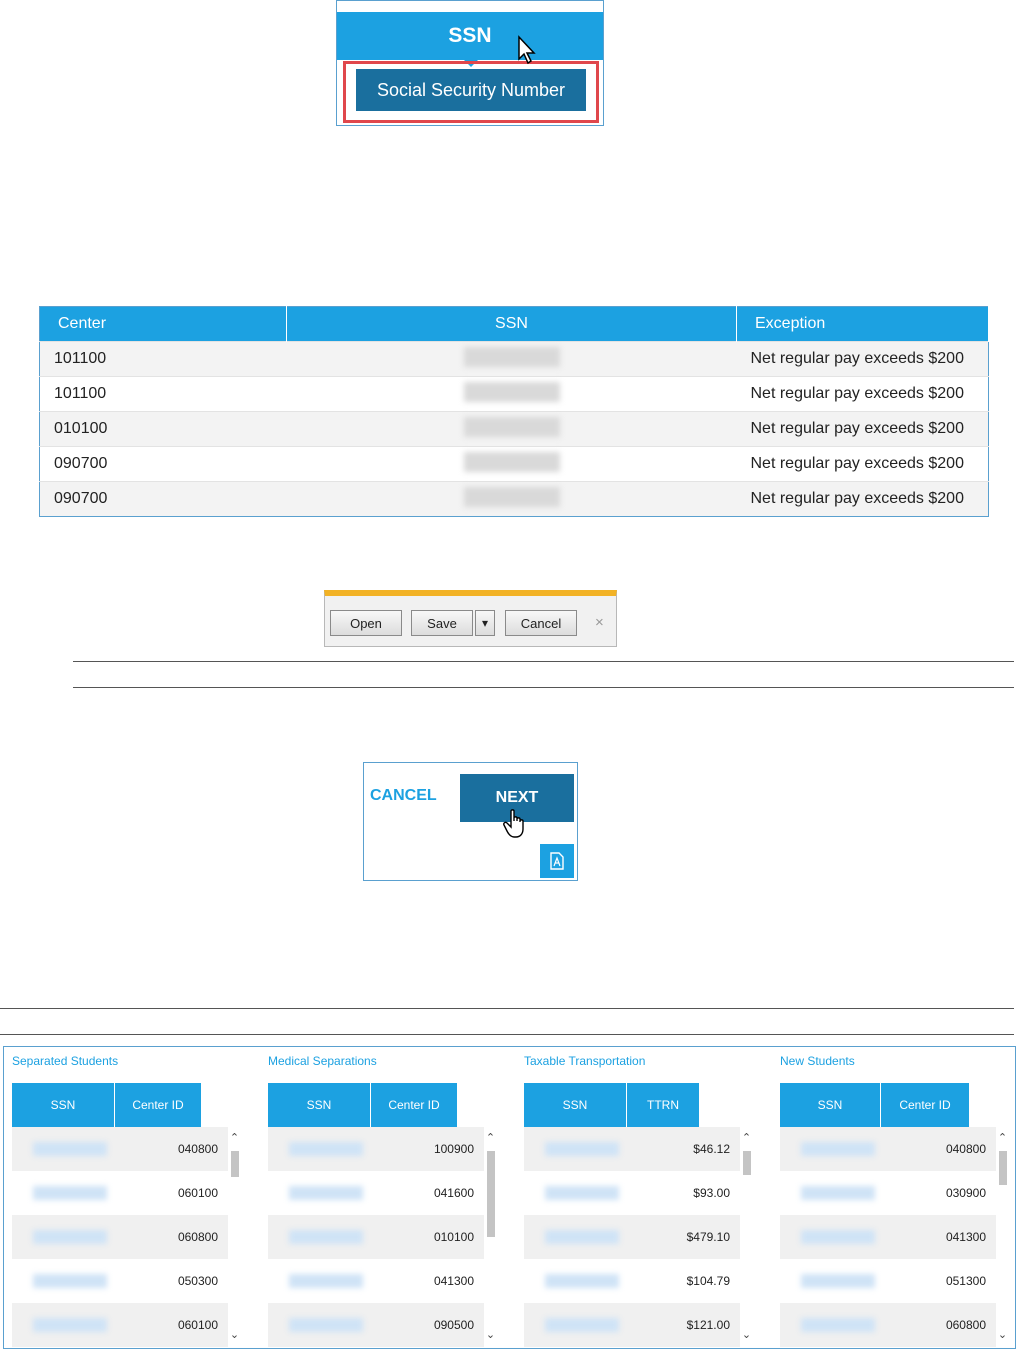 The image size is (1019, 1353). Describe the element at coordinates (376, 1325) in the screenshot. I see `list-item: 090500` at that location.